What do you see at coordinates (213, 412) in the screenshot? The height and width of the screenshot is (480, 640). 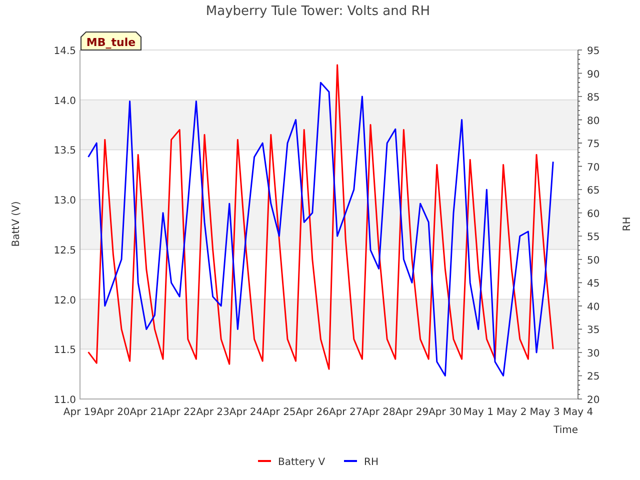 I see `x-tick-label: Apr 23` at bounding box center [213, 412].